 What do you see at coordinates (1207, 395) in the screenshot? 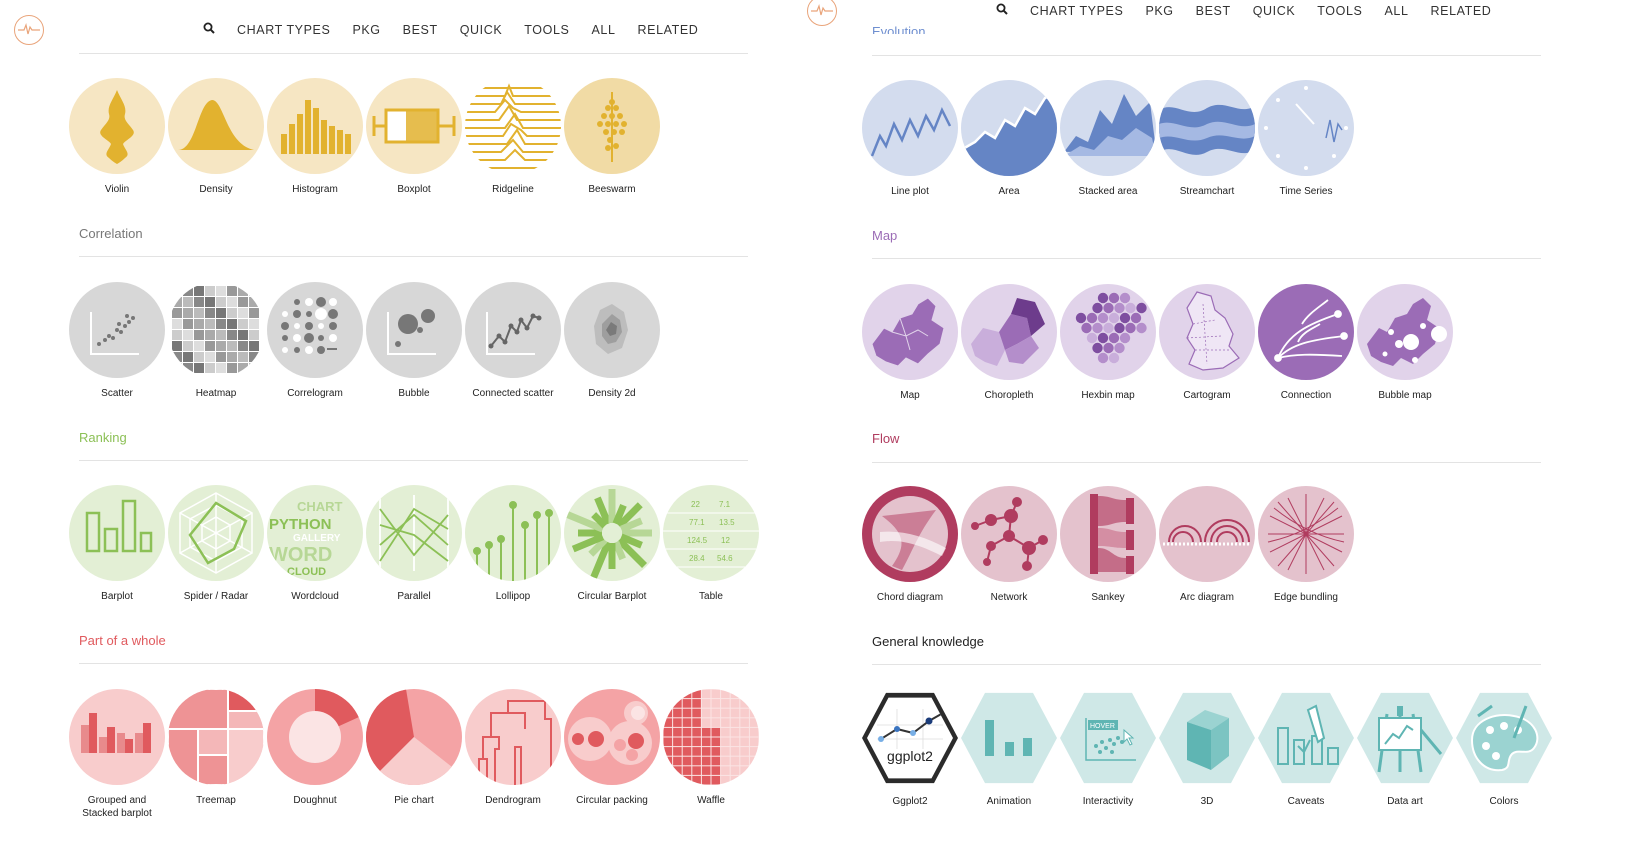
I see `chart-label: Cartogram` at bounding box center [1207, 395].